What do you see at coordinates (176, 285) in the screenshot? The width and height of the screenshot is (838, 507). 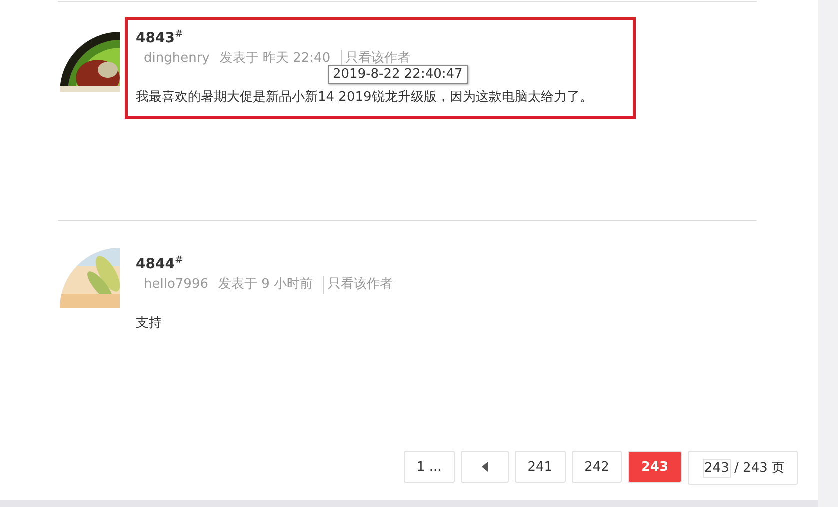 I see `author-name: hello7996` at bounding box center [176, 285].